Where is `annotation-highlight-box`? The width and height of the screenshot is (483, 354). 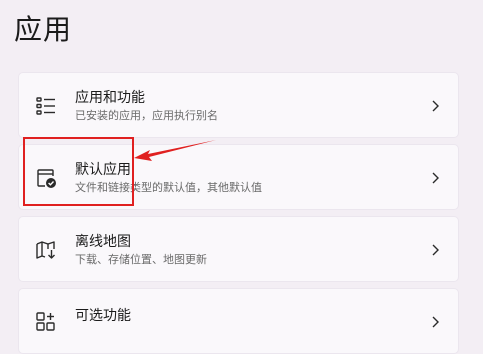 annotation-highlight-box is located at coordinates (78, 171).